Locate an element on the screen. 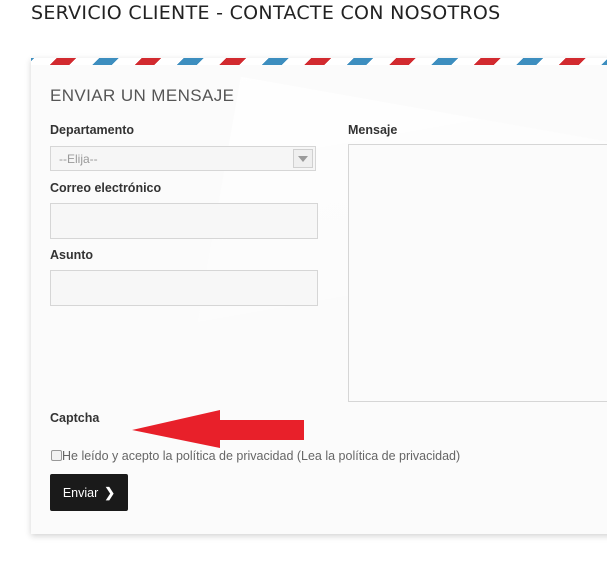 The height and width of the screenshot is (578, 607). airmail-border is located at coordinates (319, 61).